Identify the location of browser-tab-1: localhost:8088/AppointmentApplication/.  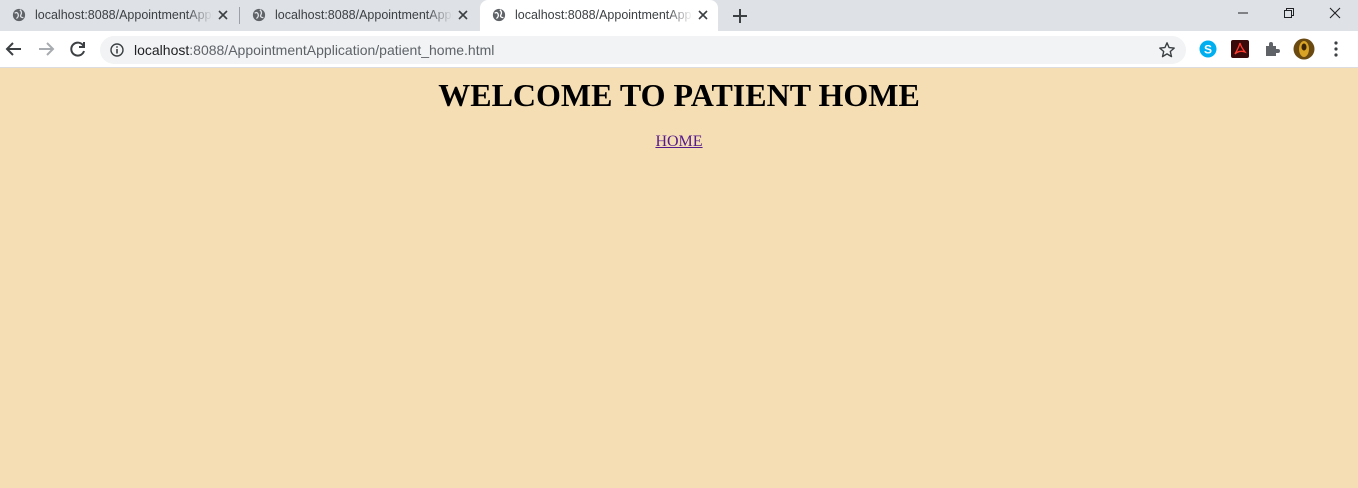
(120, 15).